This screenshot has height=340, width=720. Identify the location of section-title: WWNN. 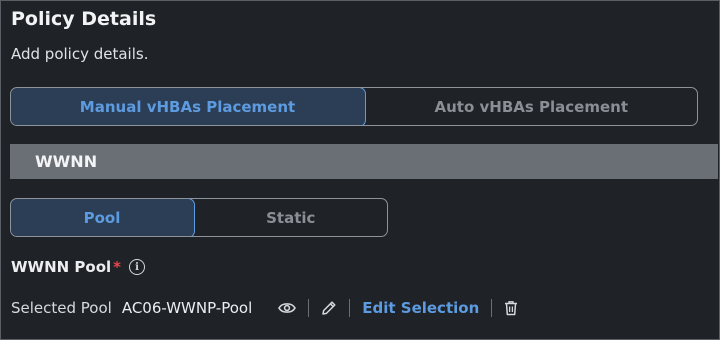
(66, 161).